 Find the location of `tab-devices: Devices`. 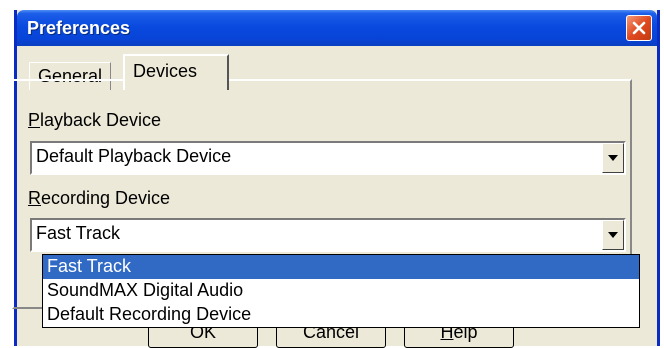

tab-devices: Devices is located at coordinates (176, 72).